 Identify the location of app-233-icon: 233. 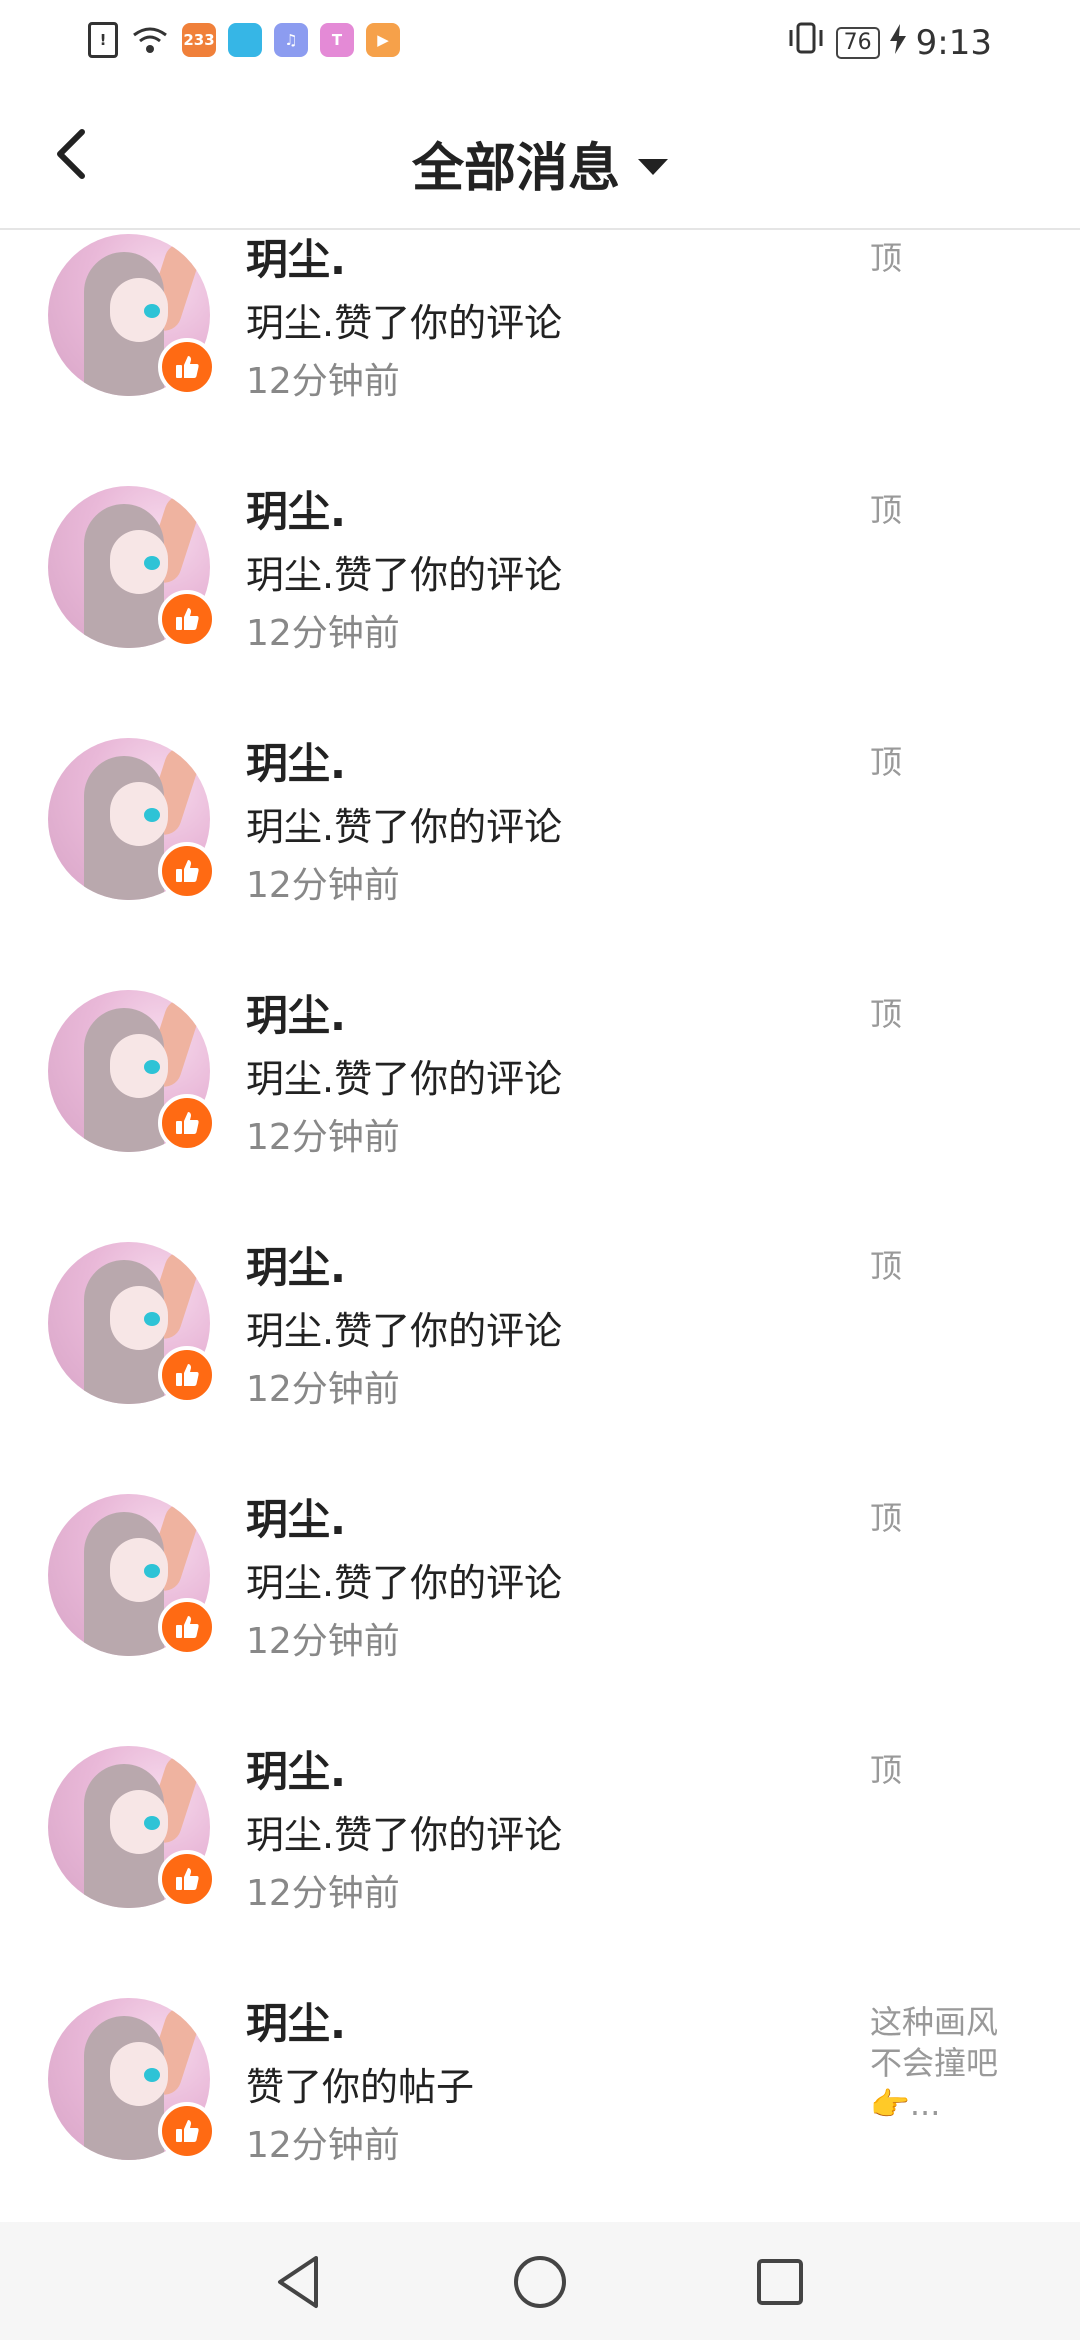
(199, 40).